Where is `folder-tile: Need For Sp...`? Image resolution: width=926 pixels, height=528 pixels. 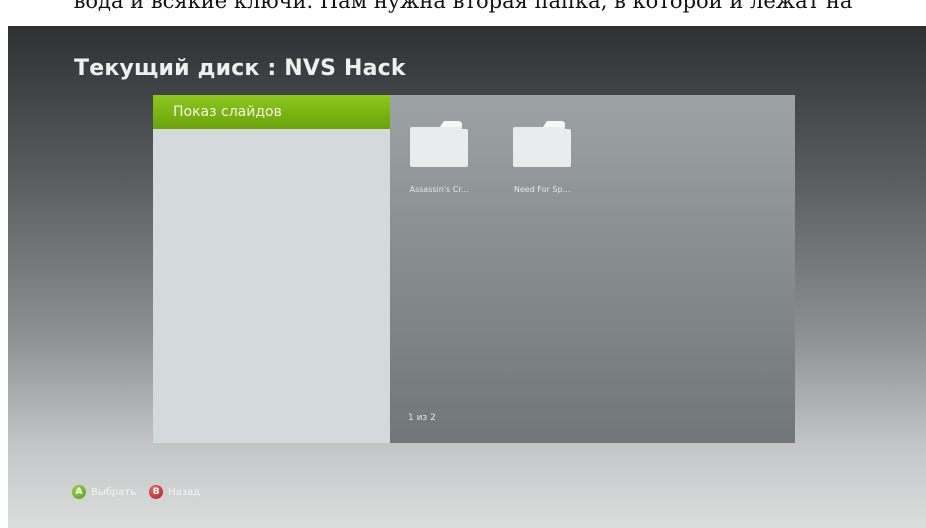
folder-tile: Need For Sp... is located at coordinates (542, 162).